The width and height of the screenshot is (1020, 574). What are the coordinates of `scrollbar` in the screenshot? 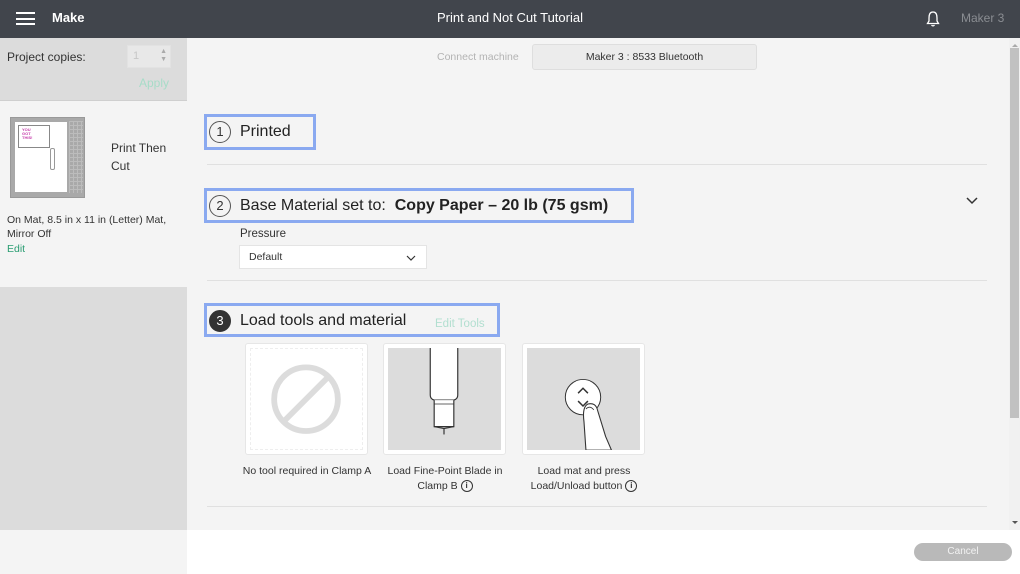 It's located at (1014, 284).